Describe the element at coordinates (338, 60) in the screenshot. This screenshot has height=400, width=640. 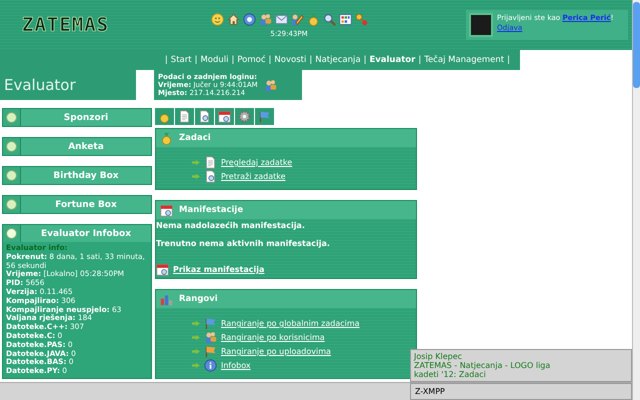
I see `nav-link: Natjecanja` at that location.